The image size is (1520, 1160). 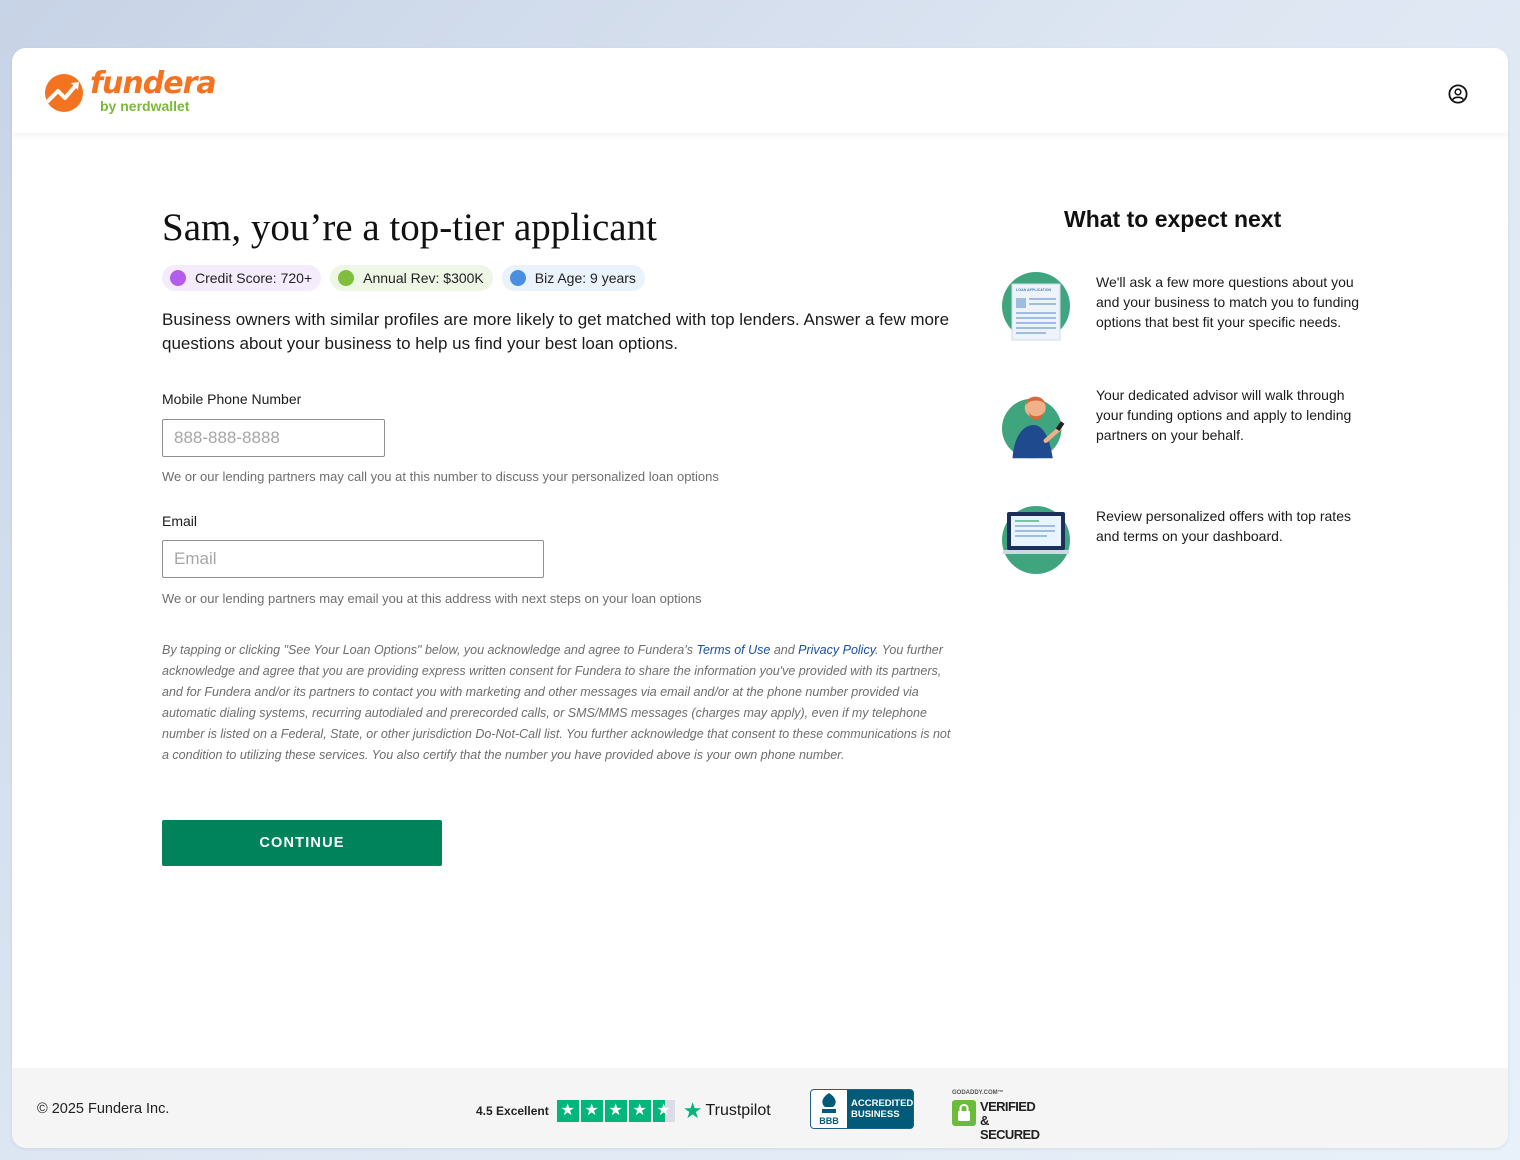 I want to click on loan-application-icon: LOAN APPLICATION, so click(x=1036, y=306).